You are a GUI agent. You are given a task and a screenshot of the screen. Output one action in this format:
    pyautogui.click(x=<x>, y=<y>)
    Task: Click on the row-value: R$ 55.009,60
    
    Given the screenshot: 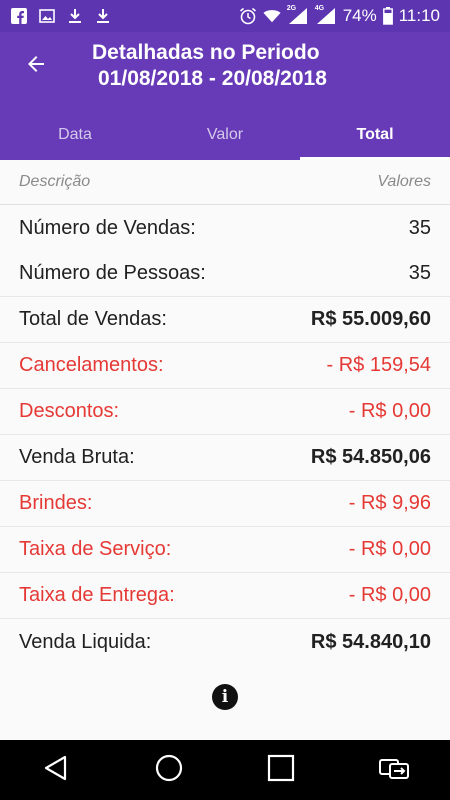 What is the action you would take?
    pyautogui.click(x=370, y=319)
    